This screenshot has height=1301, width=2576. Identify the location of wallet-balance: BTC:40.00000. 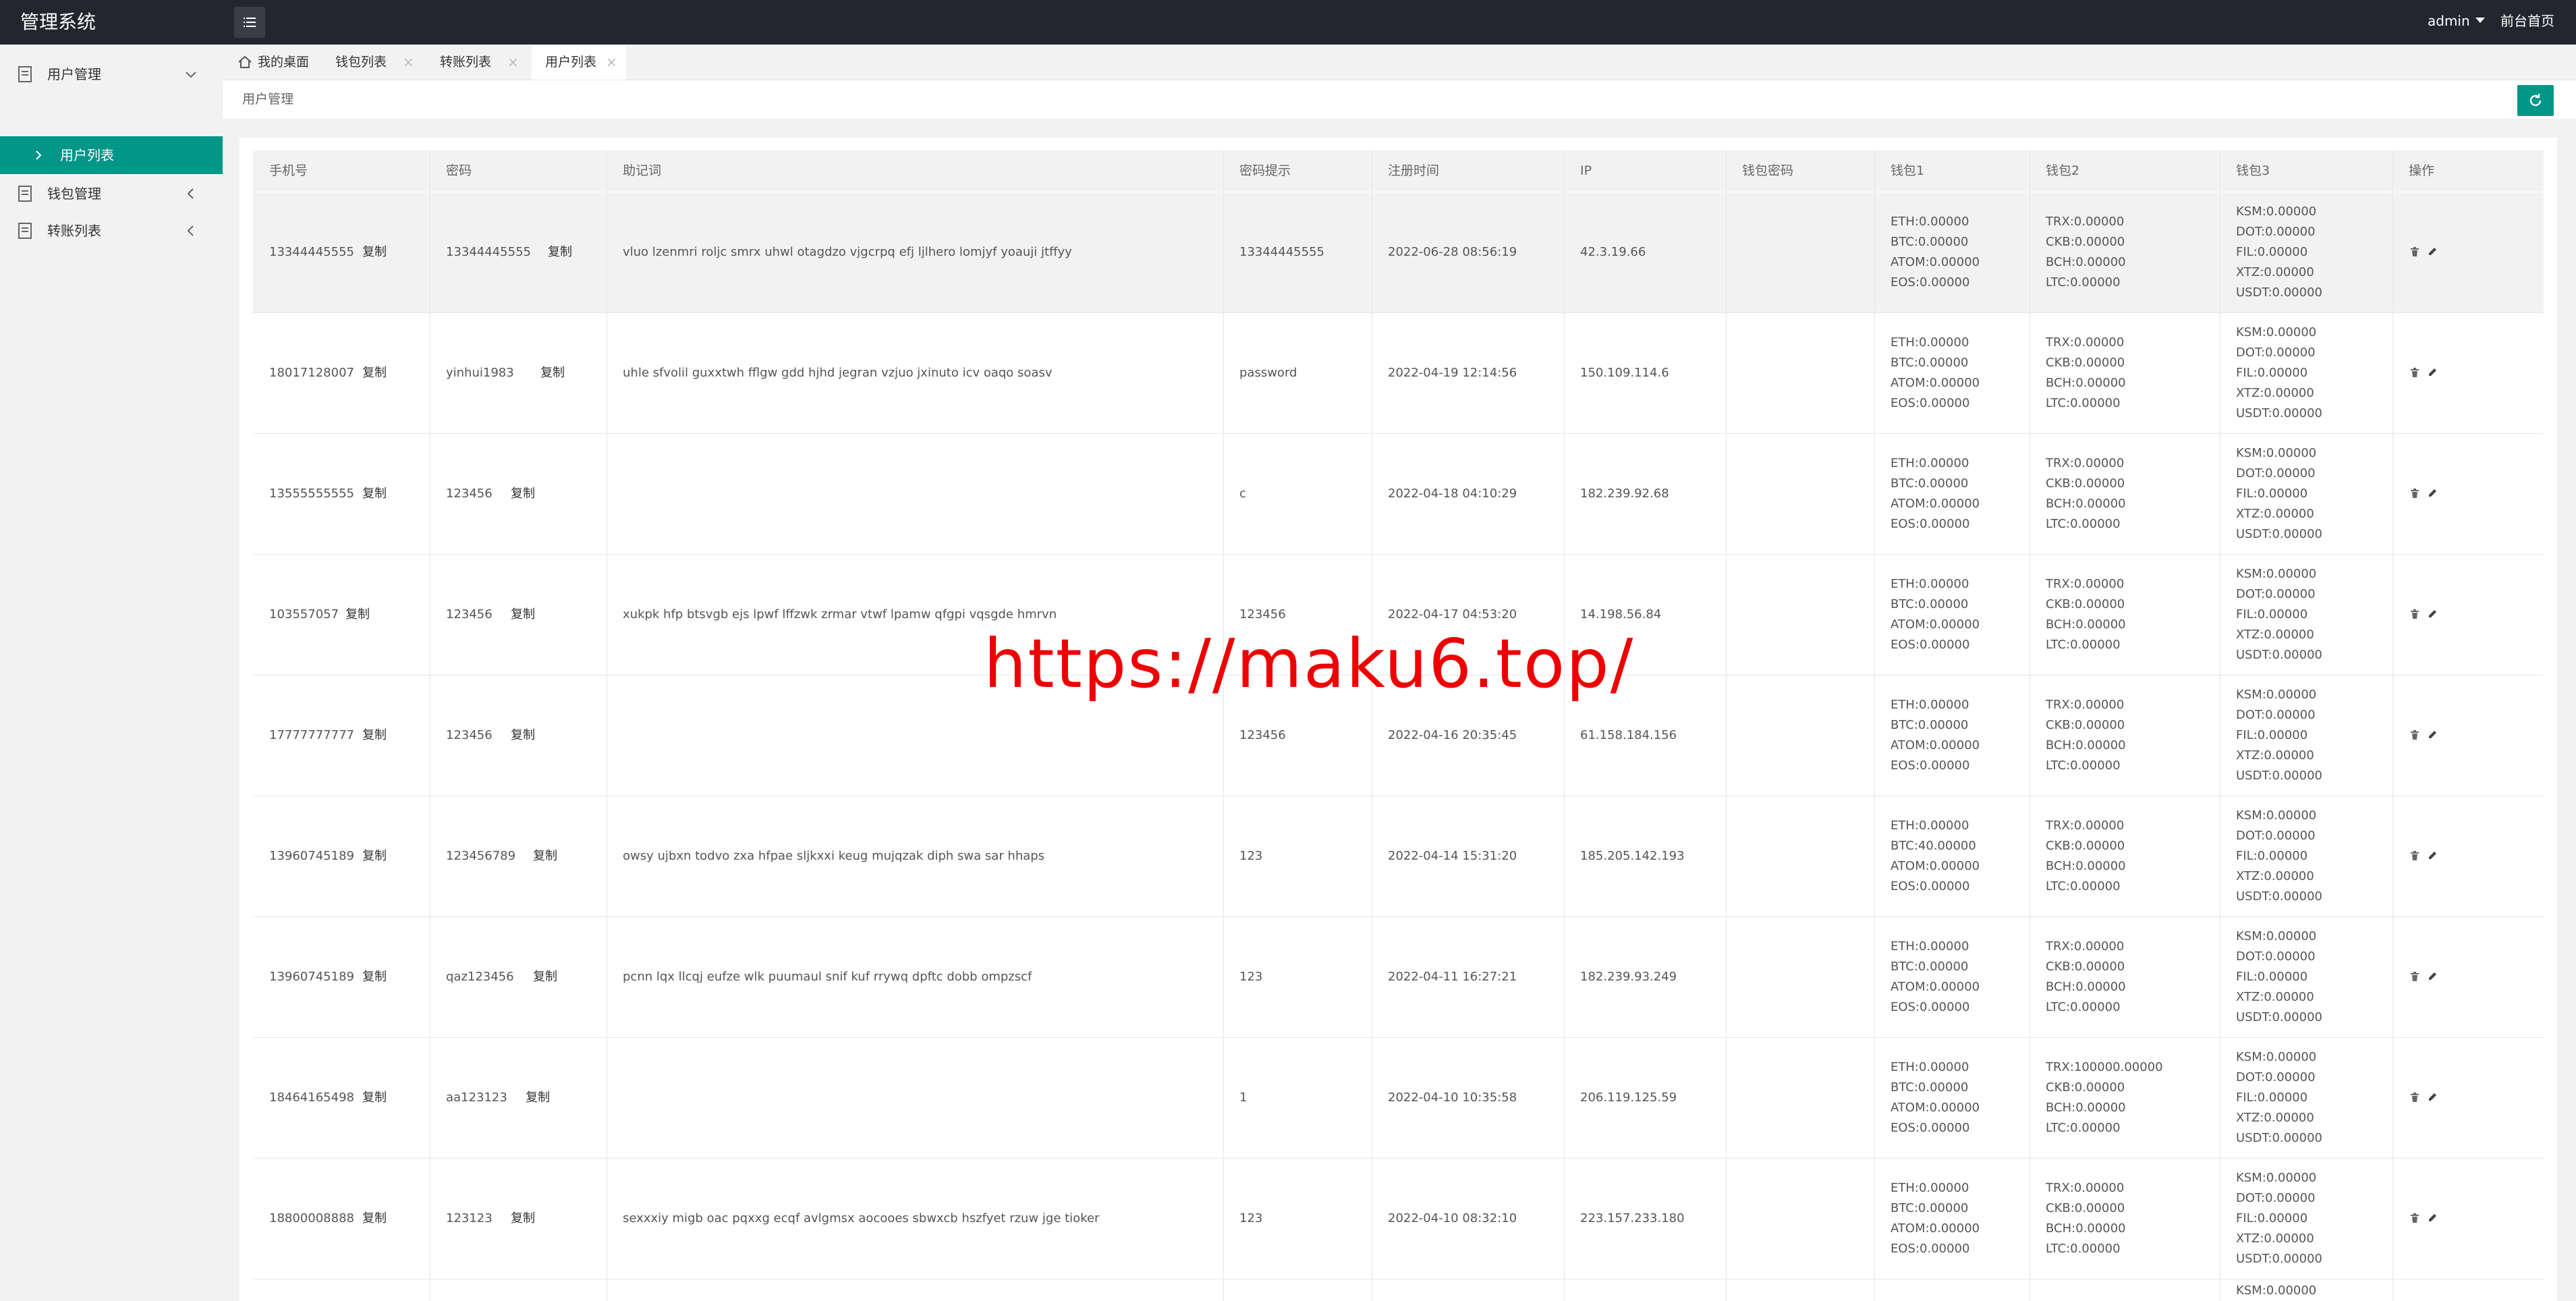
(1933, 846).